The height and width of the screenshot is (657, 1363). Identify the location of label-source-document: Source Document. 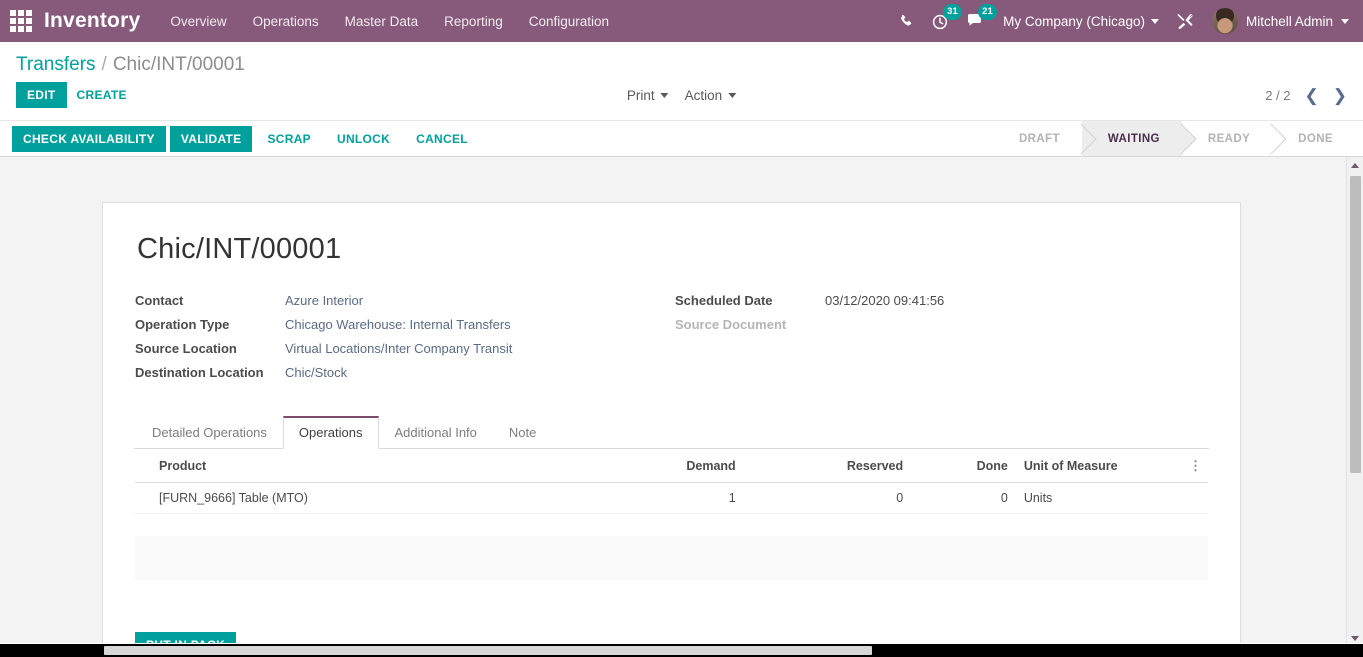
(731, 324).